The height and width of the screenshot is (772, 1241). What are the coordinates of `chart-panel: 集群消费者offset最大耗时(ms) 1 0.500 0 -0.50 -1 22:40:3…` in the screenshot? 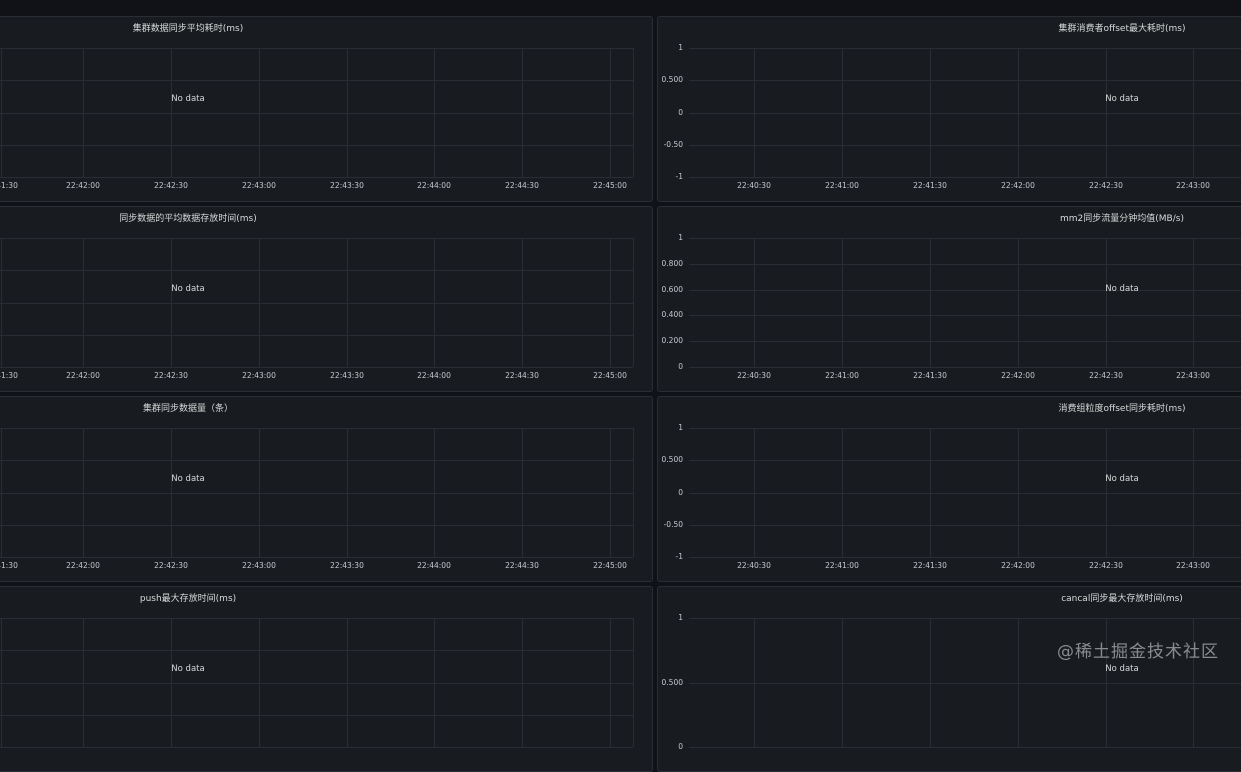 It's located at (949, 109).